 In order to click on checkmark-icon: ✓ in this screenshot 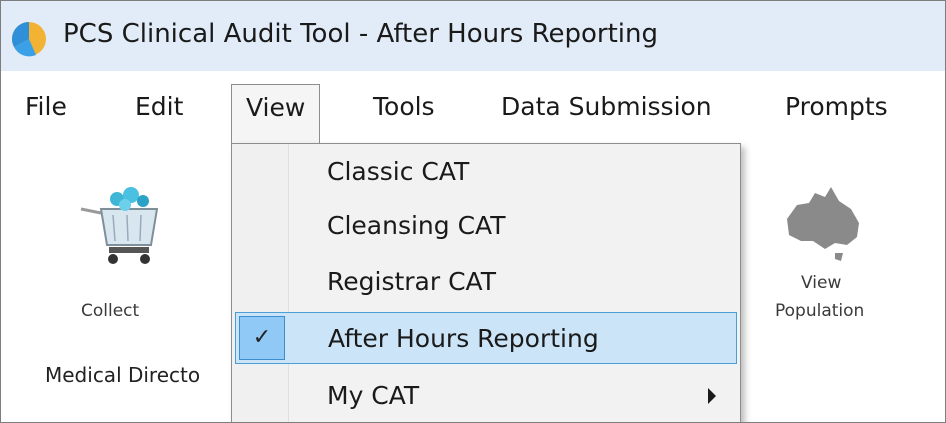, I will do `click(262, 337)`.